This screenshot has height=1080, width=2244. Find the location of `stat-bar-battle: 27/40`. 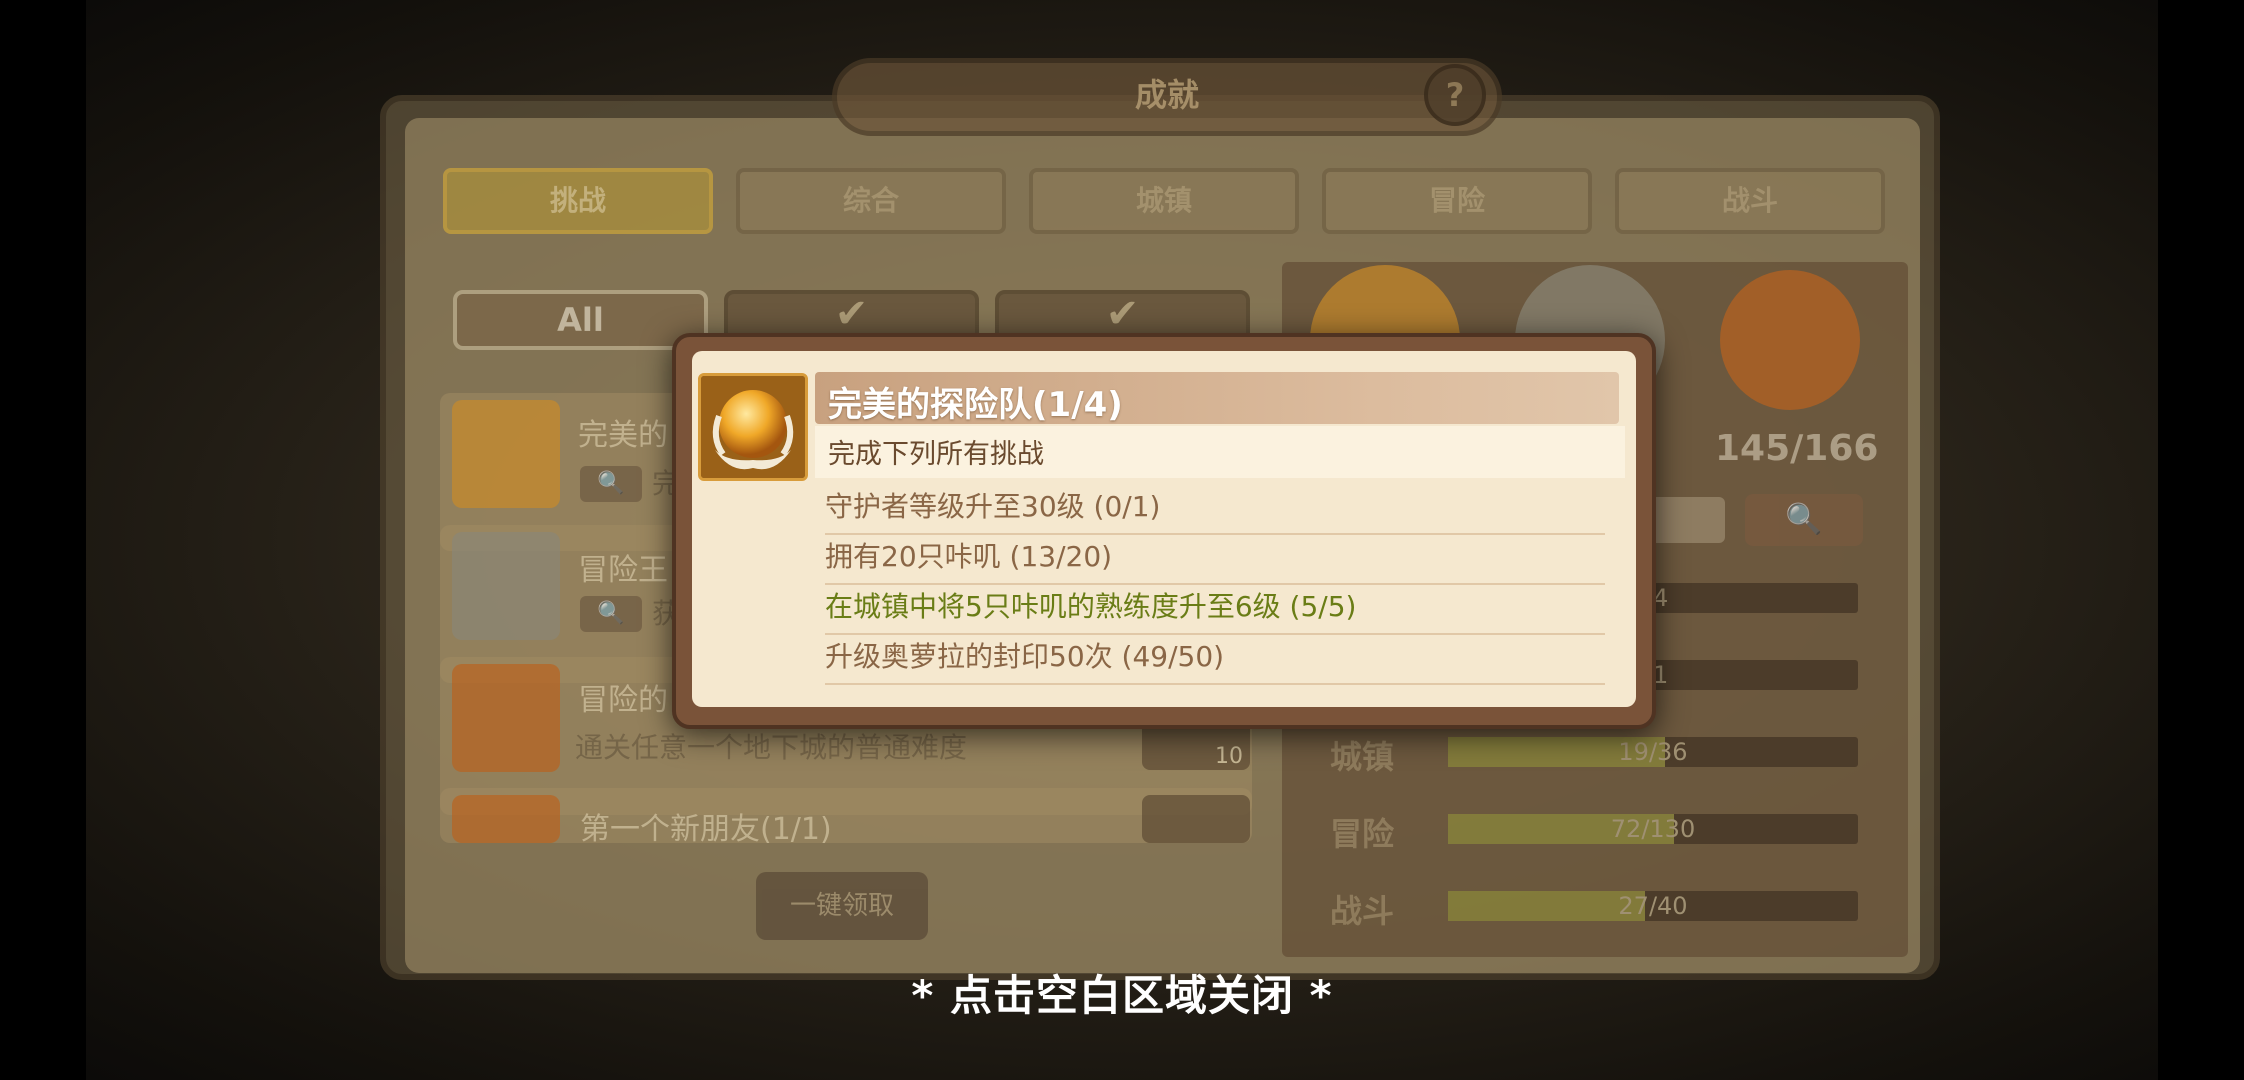

stat-bar-battle: 27/40 is located at coordinates (1653, 906).